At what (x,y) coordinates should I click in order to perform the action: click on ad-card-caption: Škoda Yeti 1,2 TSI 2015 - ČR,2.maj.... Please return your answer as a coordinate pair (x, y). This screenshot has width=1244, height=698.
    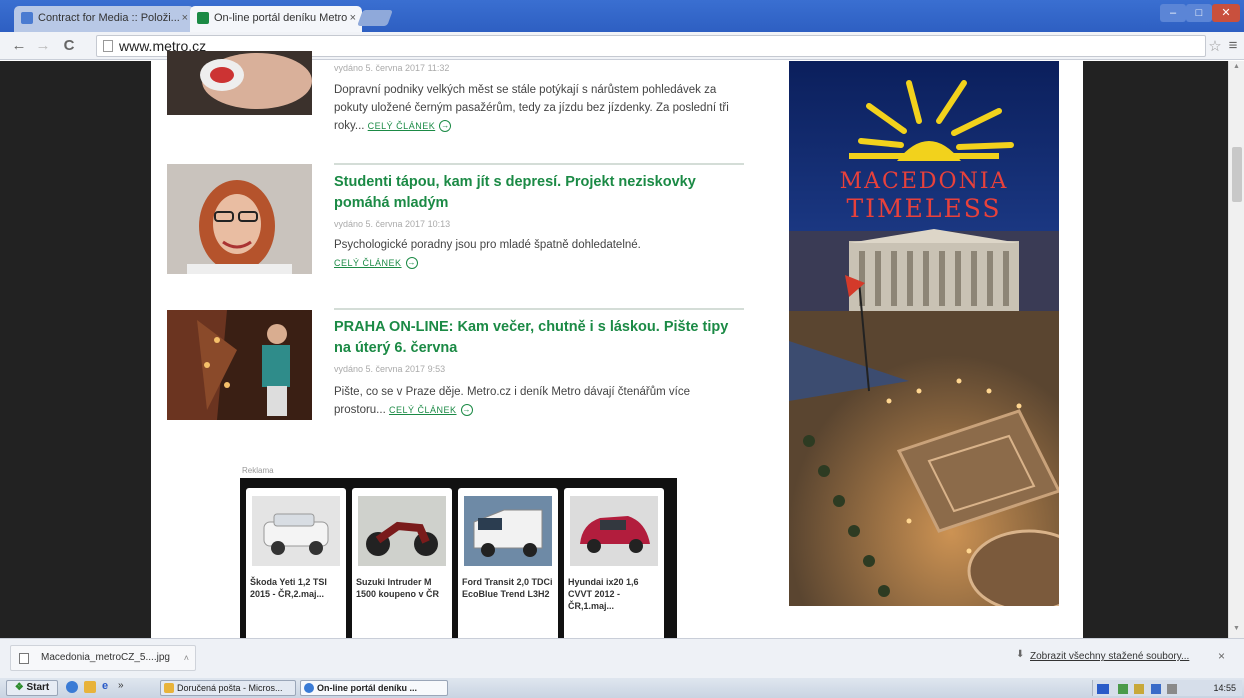
    Looking at the image, I should click on (288, 588).